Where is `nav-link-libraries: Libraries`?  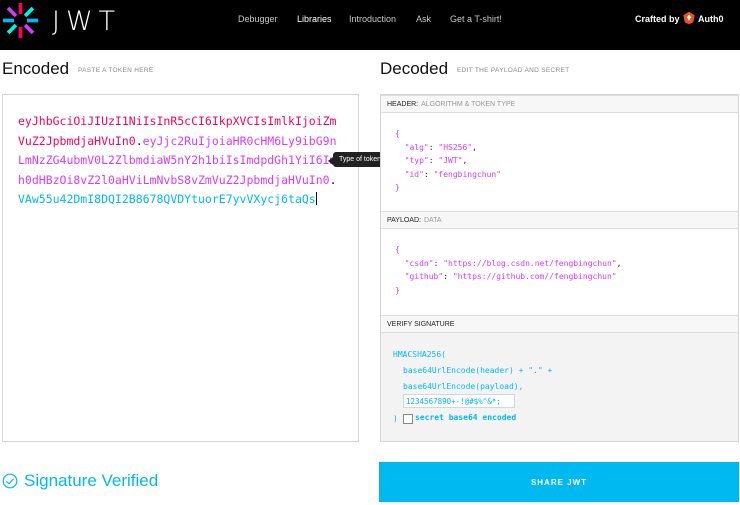 nav-link-libraries: Libraries is located at coordinates (314, 19).